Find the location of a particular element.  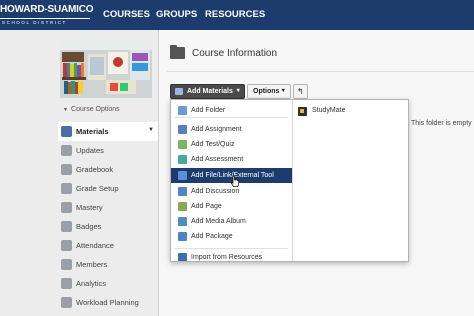

add-materials-button: Add Materials ▼ is located at coordinates (207, 91).